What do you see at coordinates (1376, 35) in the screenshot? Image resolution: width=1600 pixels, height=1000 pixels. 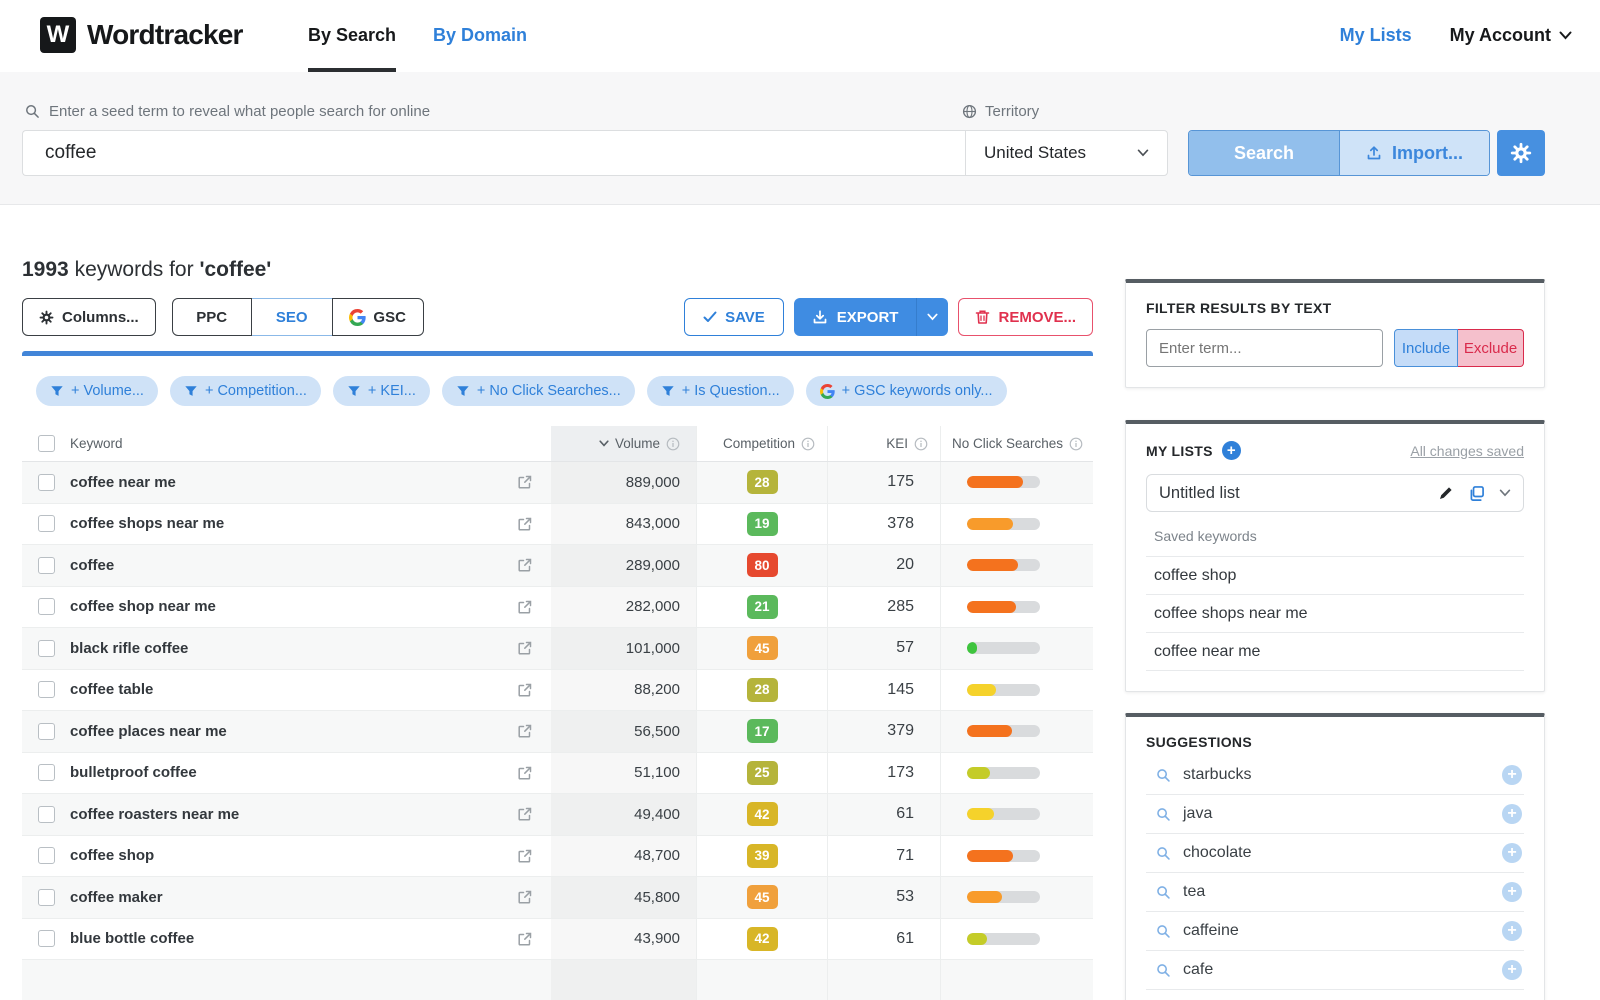 I see `my-lists-link: My Lists` at bounding box center [1376, 35].